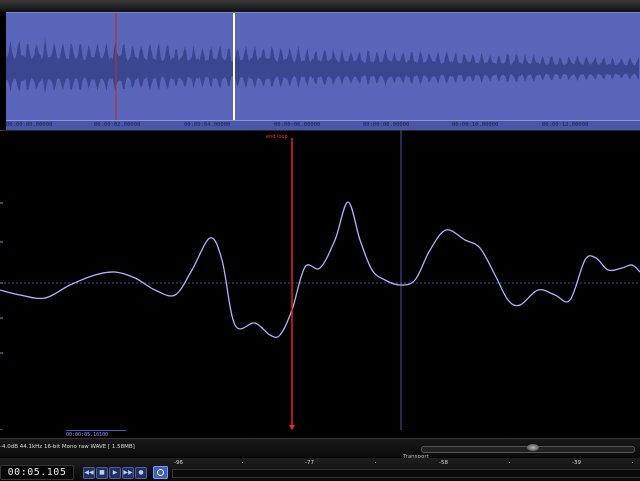 This screenshot has height=481, width=640. I want to click on amplitude-scale-ticks, so click(1, 280).